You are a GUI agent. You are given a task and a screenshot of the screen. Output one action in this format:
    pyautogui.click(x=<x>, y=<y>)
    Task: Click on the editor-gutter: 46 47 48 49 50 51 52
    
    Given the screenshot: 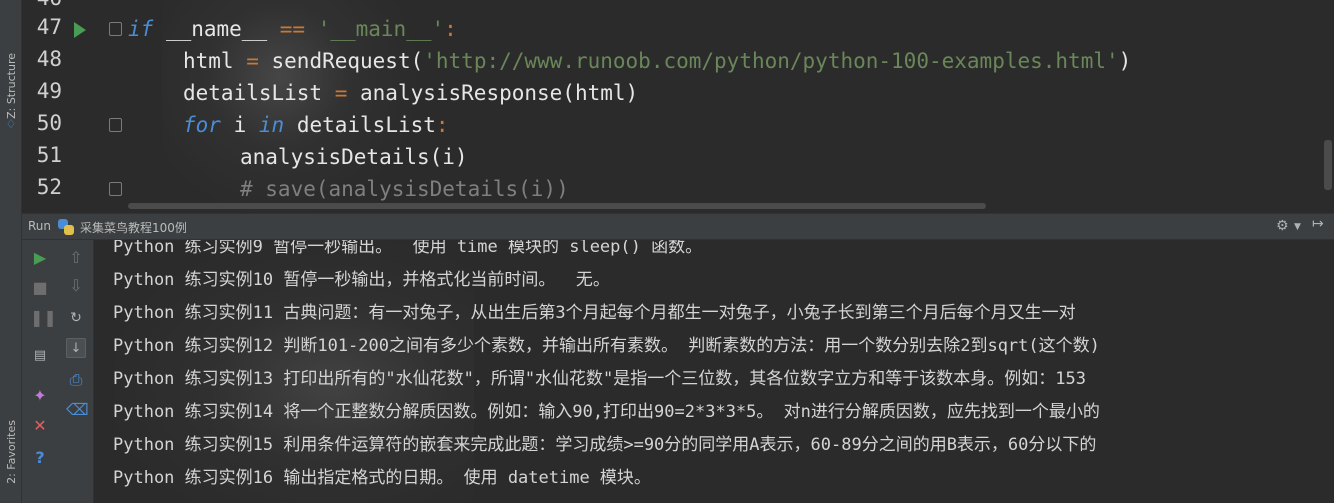 What is the action you would take?
    pyautogui.click(x=72, y=106)
    